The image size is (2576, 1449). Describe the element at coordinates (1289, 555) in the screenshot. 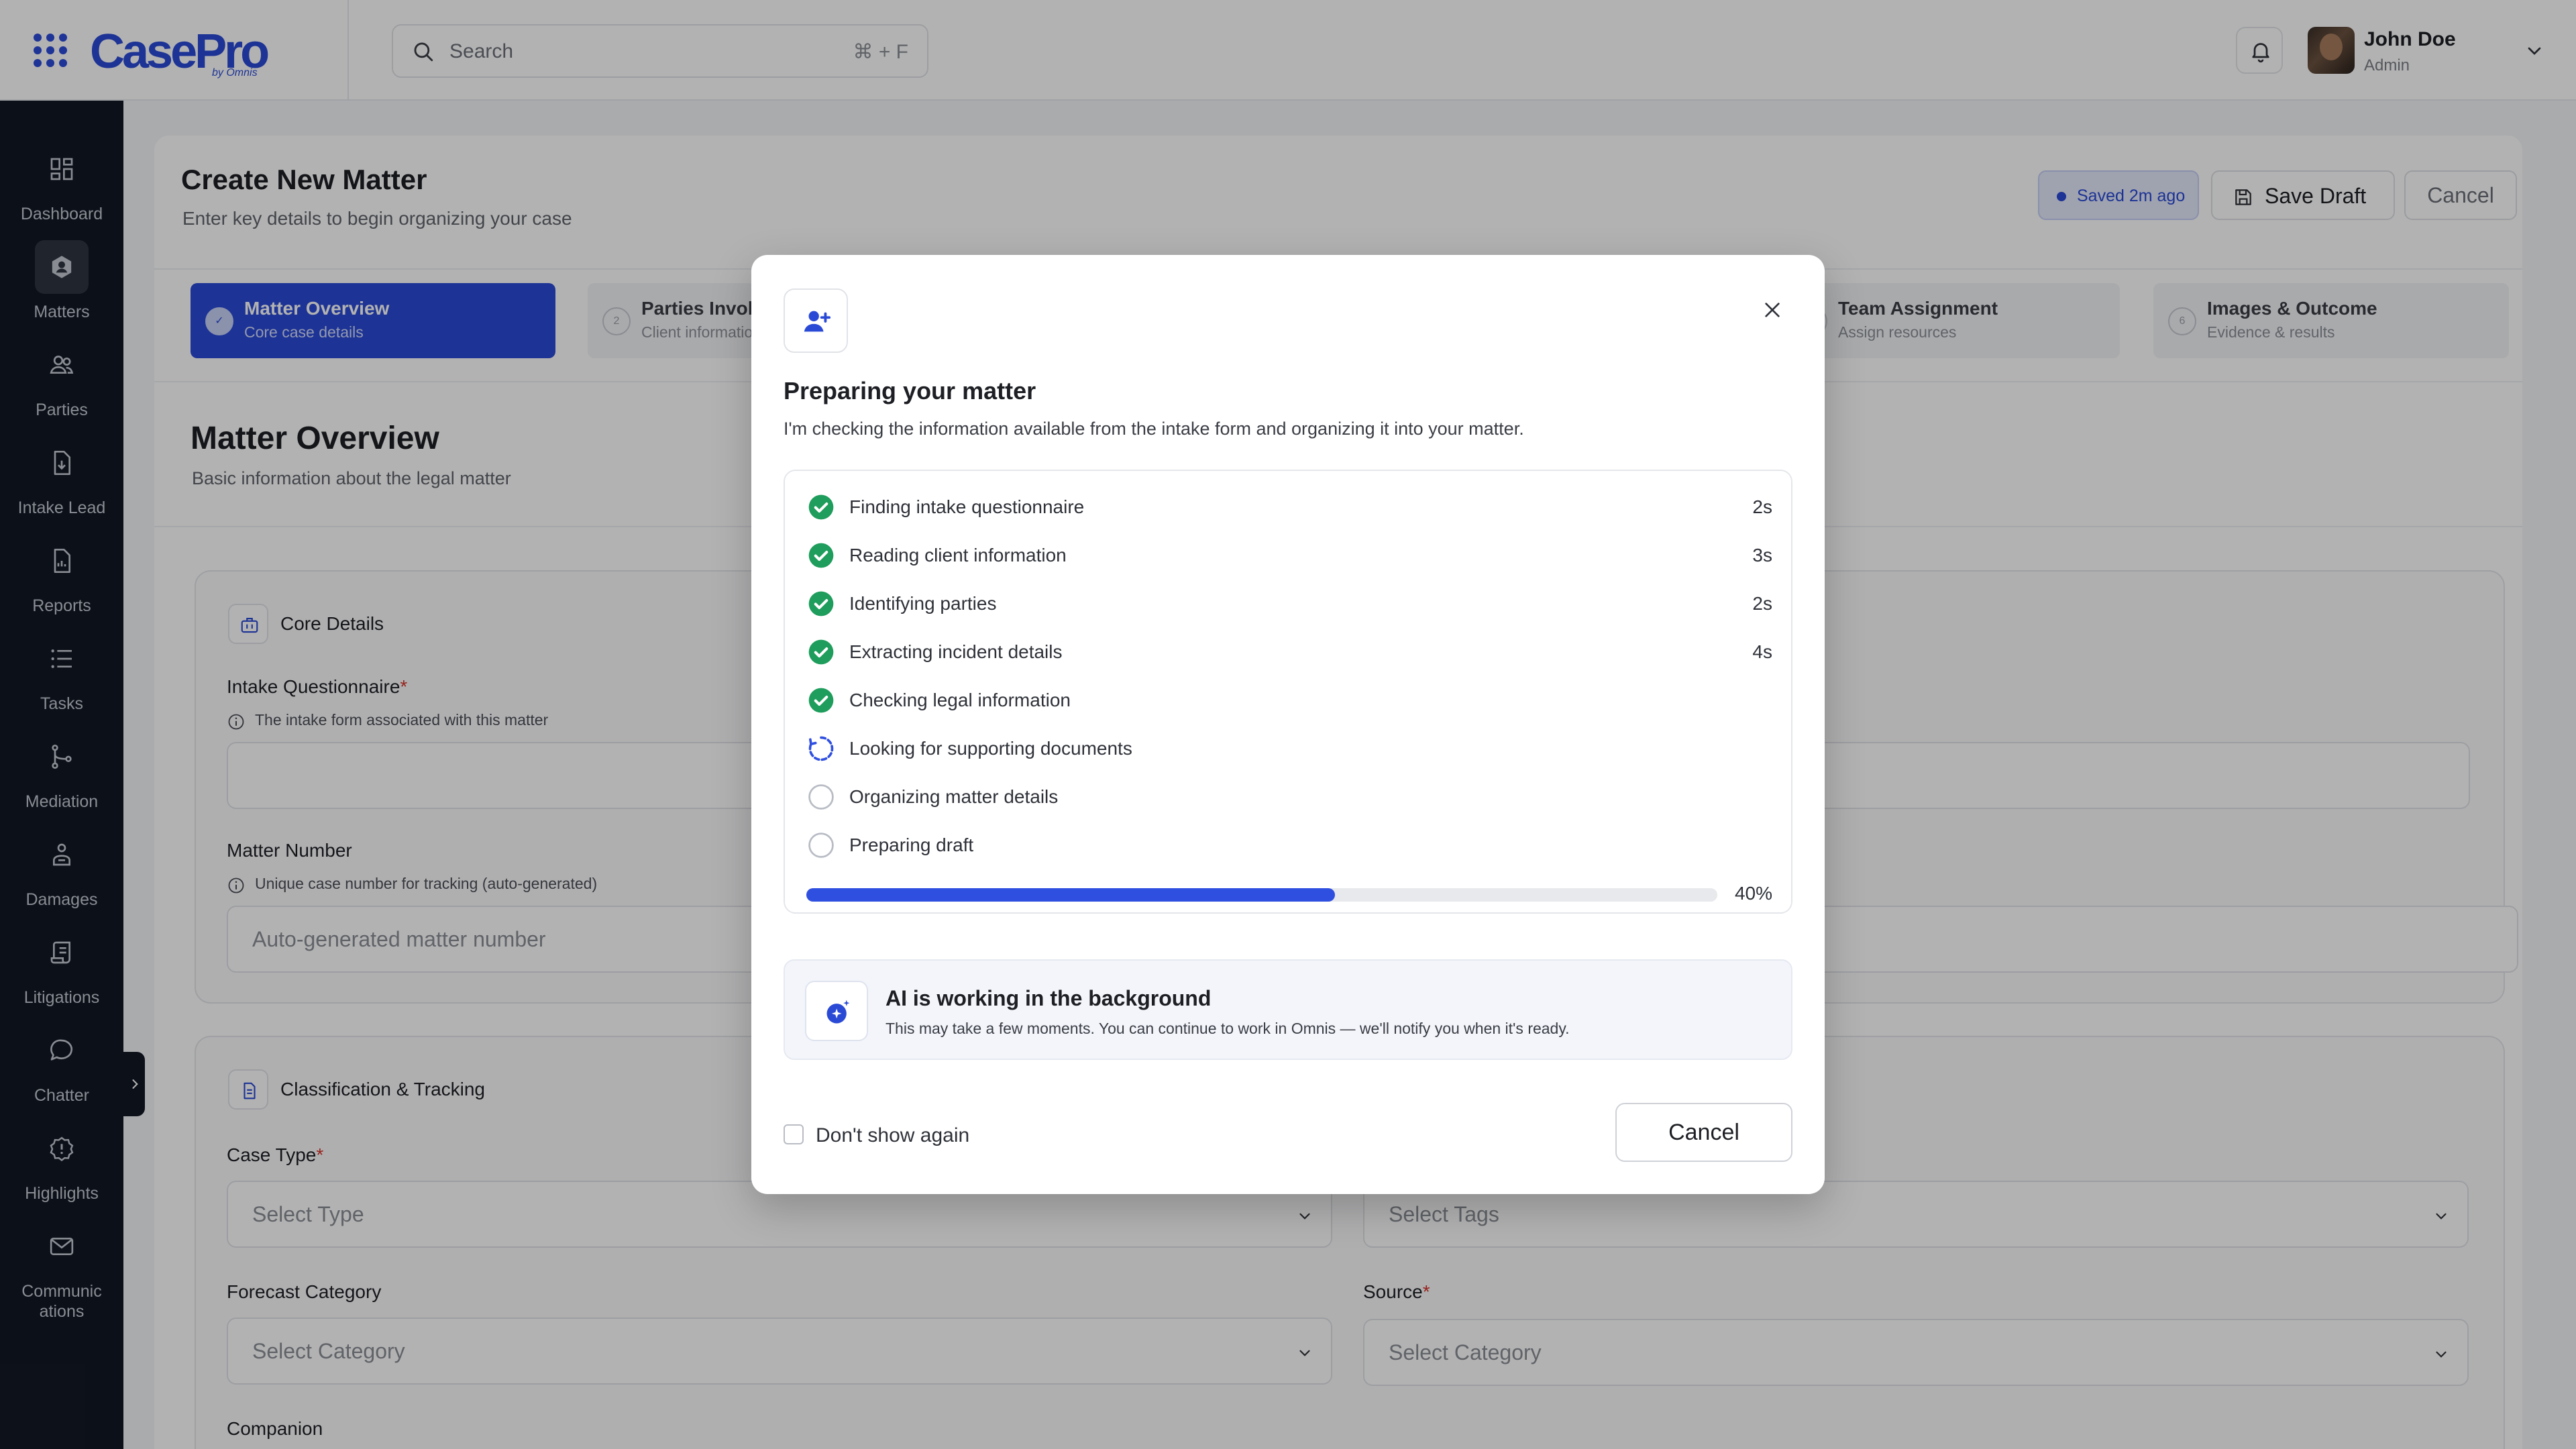

I see `task-item: Reading client information 3s` at that location.